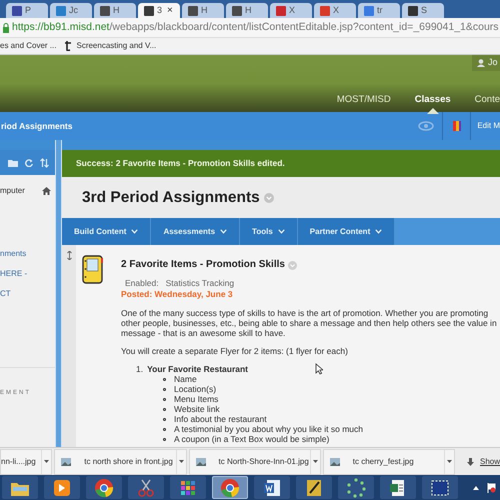 The width and height of the screenshot is (500, 500). I want to click on list-number: 1., so click(140, 369).